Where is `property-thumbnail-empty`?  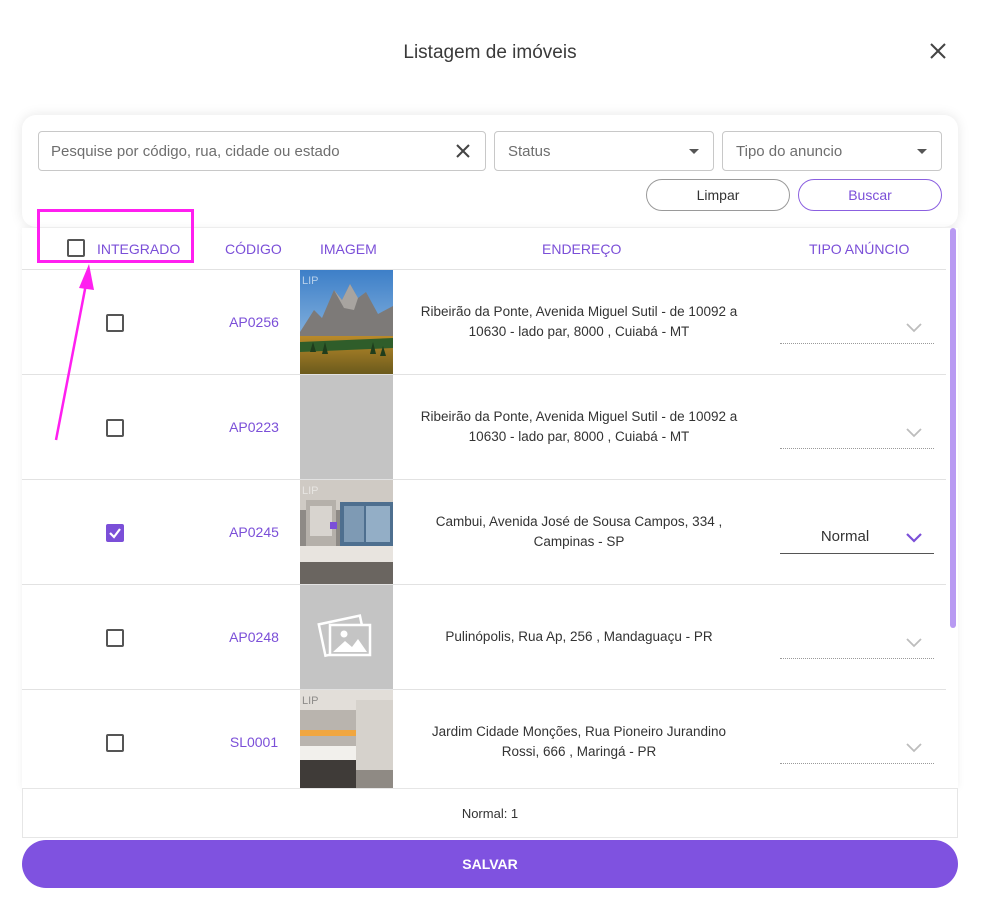
property-thumbnail-empty is located at coordinates (346, 427).